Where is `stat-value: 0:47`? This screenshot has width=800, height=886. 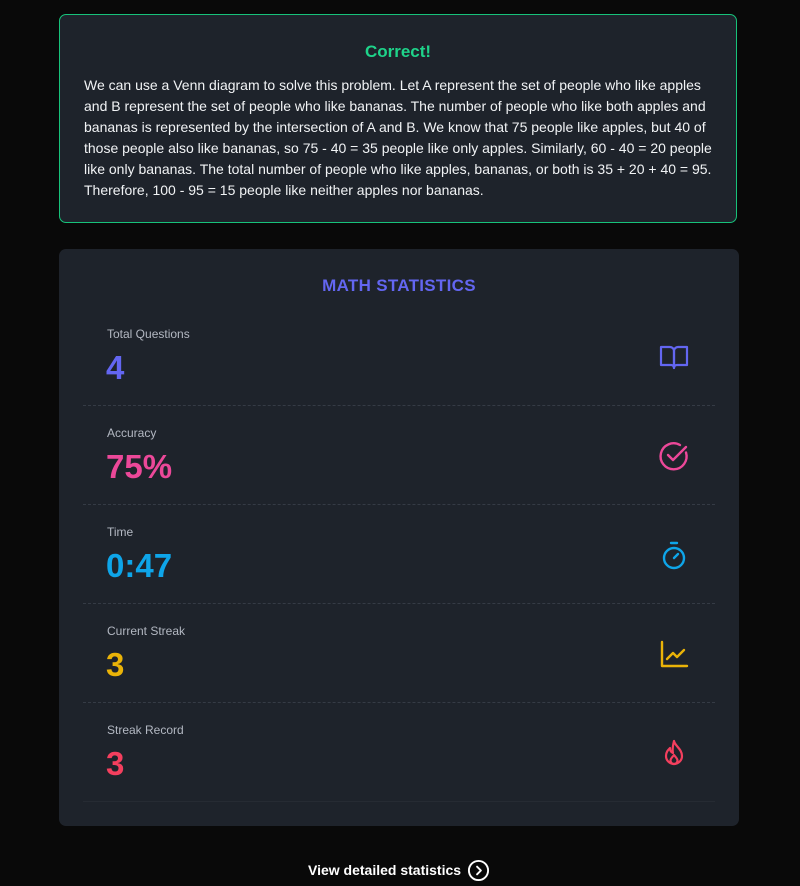 stat-value: 0:47 is located at coordinates (139, 565).